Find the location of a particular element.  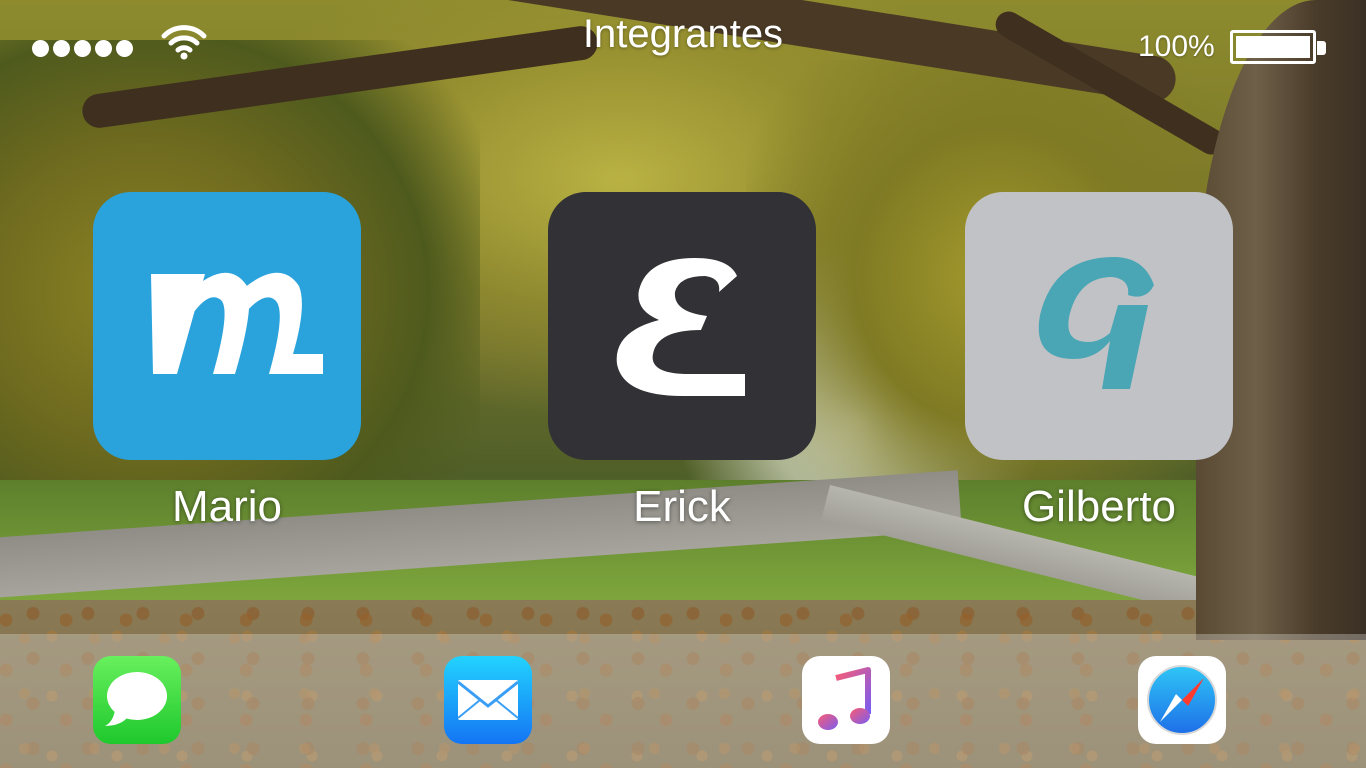

status-bar: Integrantes 100% is located at coordinates (683, 36).